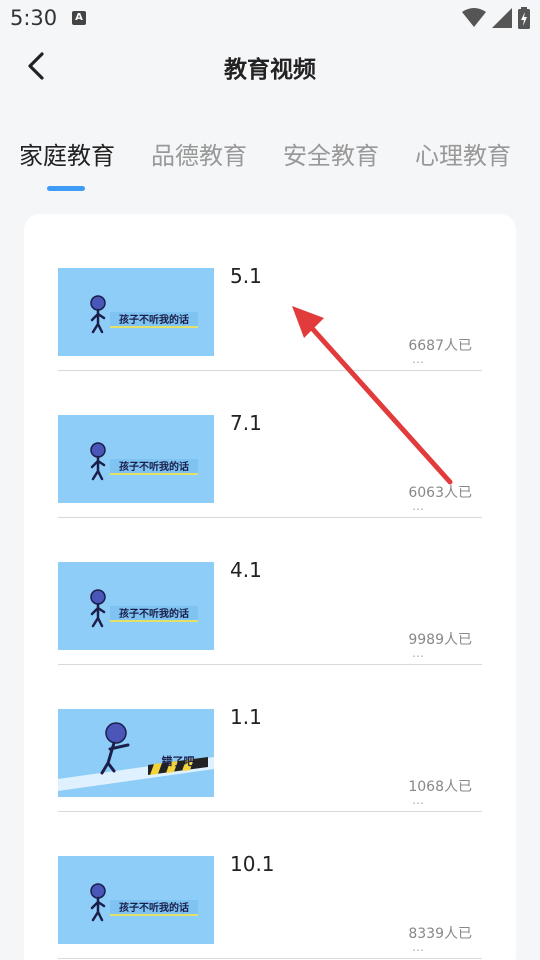  I want to click on tab-family-education: 家庭教育, so click(67, 153).